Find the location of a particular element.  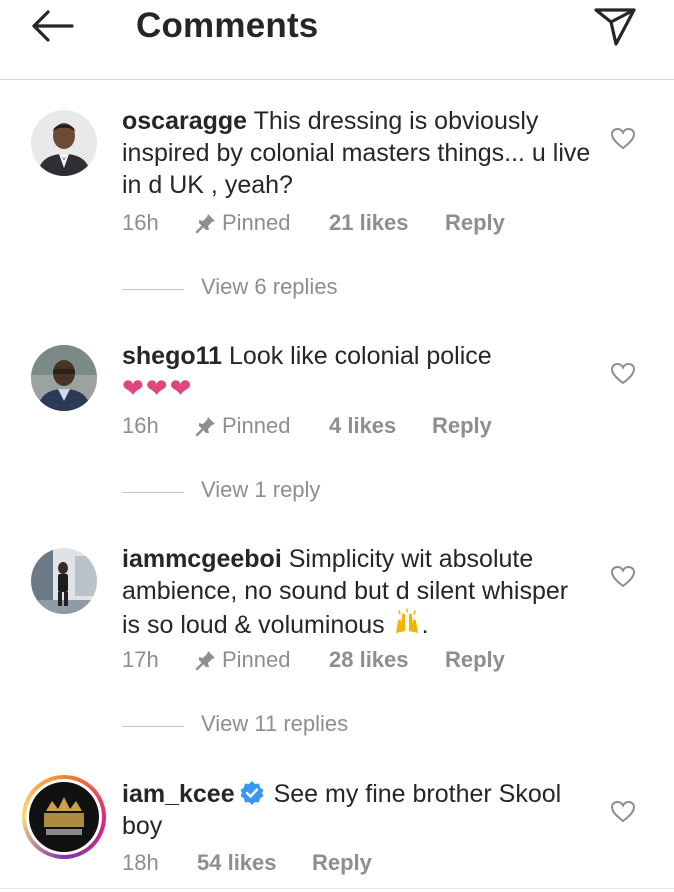

heart-emojis: ❤❤❤ is located at coordinates (158, 388).